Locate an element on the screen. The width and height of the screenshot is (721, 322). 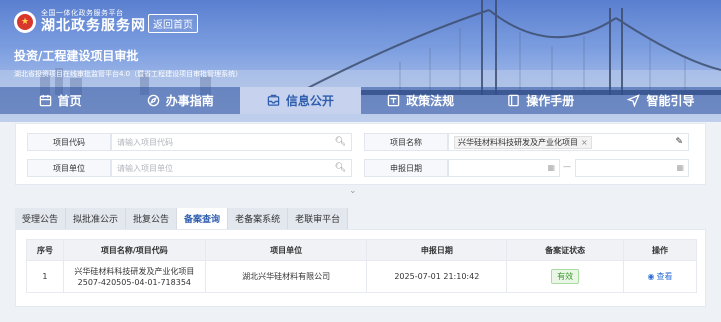
project-code-input: 请输入项目代码 🔍︎ is located at coordinates (231, 142).